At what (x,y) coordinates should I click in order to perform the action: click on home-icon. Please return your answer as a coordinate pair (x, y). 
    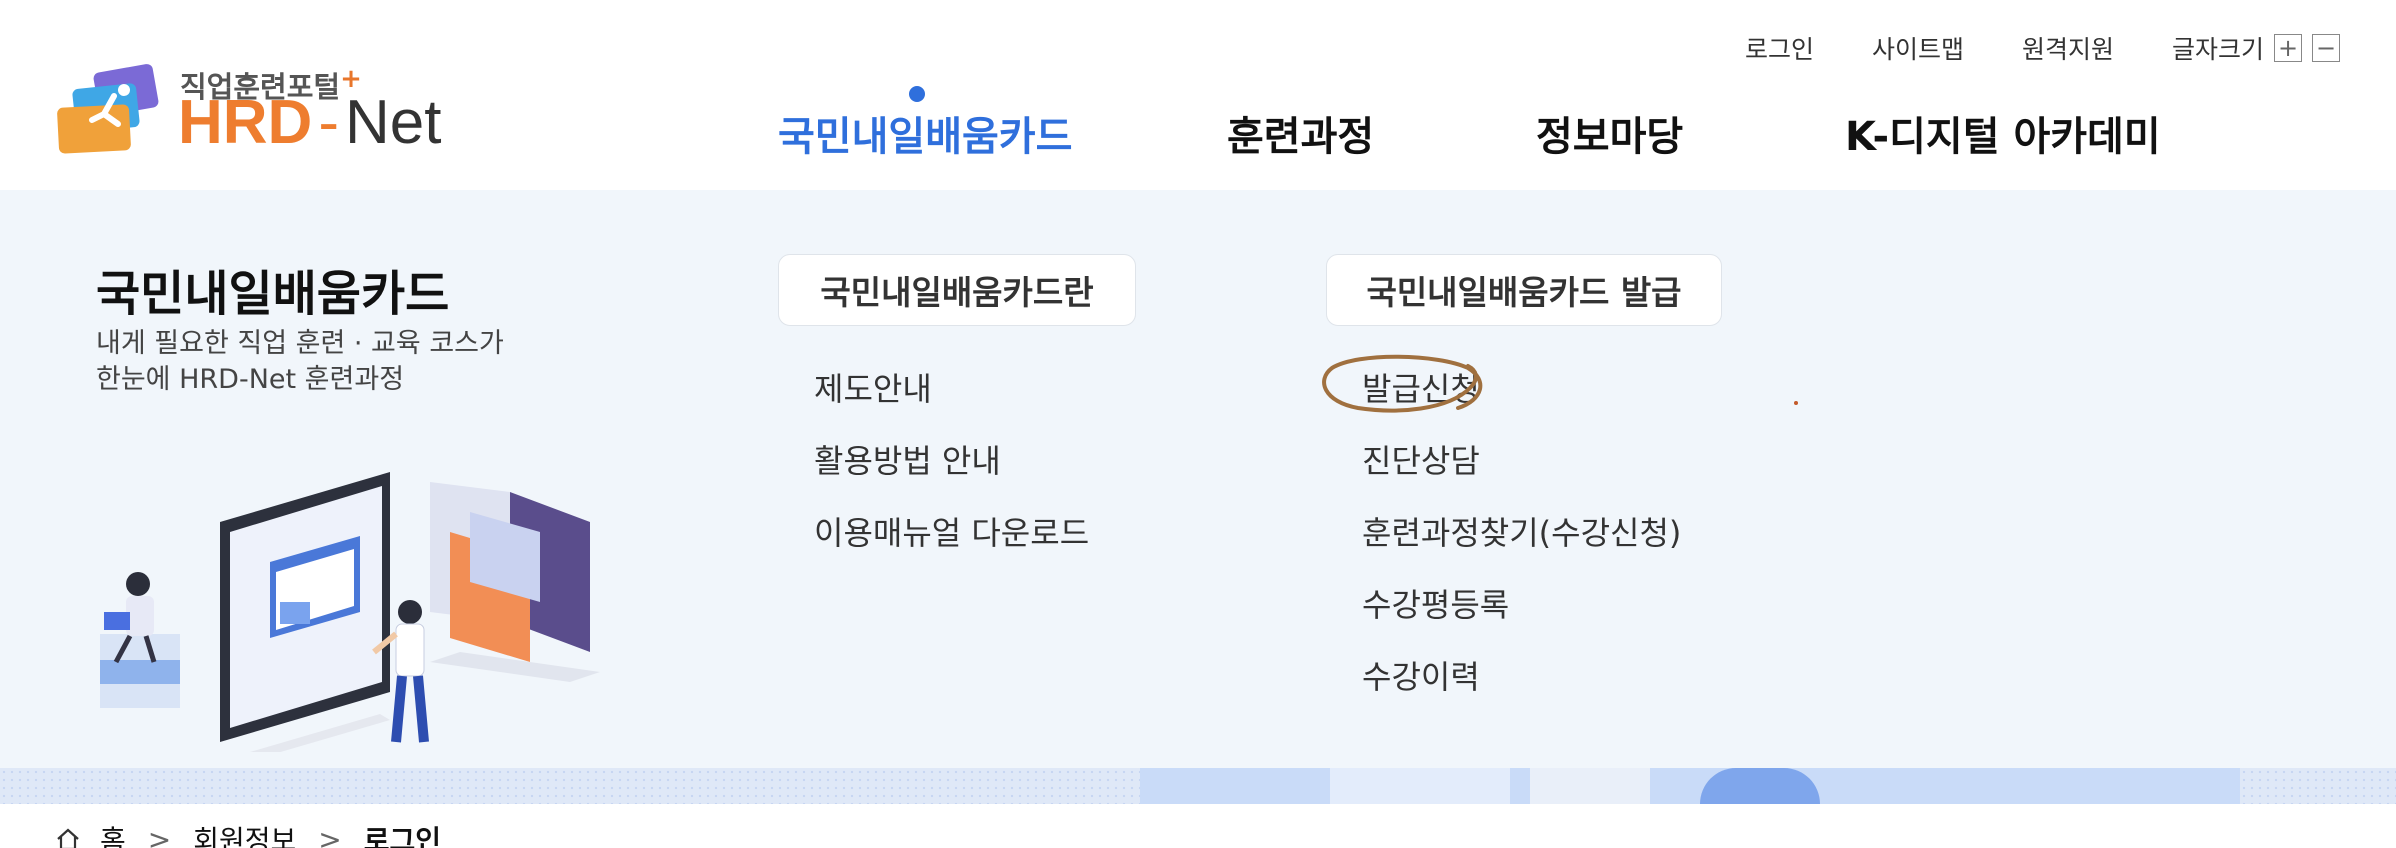
    Looking at the image, I should click on (68, 836).